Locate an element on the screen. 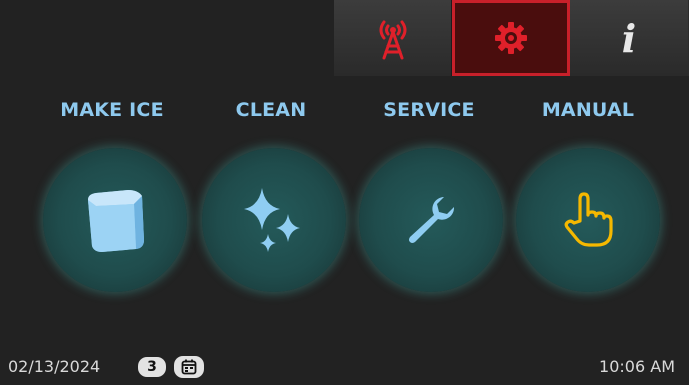  tab-info: i is located at coordinates (629, 38).